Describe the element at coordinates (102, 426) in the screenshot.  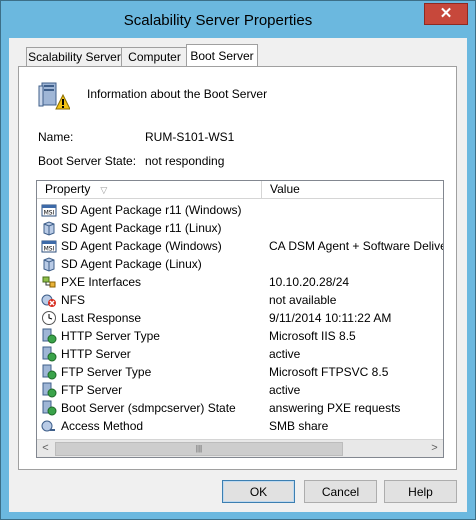
I see `row-property: Access Method` at that location.